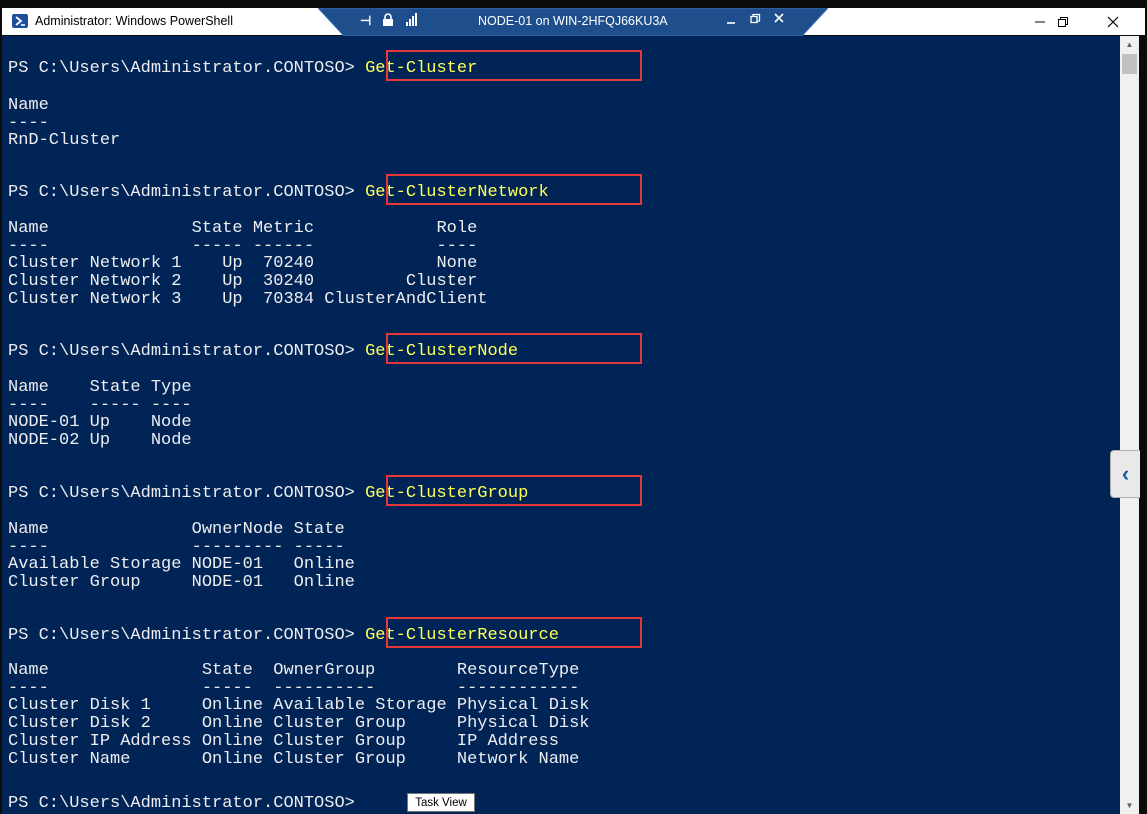 This screenshot has width=1147, height=814. Describe the element at coordinates (294, 670) in the screenshot. I see `output-line: Name State OwnerGroup ResourceType` at that location.